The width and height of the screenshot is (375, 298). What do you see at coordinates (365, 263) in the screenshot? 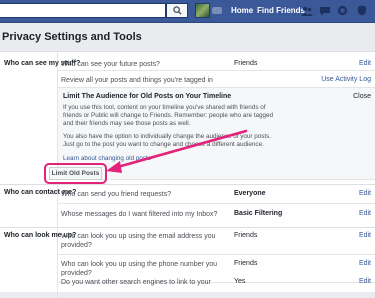
I see `edit-phone-lookup-link: Edit` at bounding box center [365, 263].